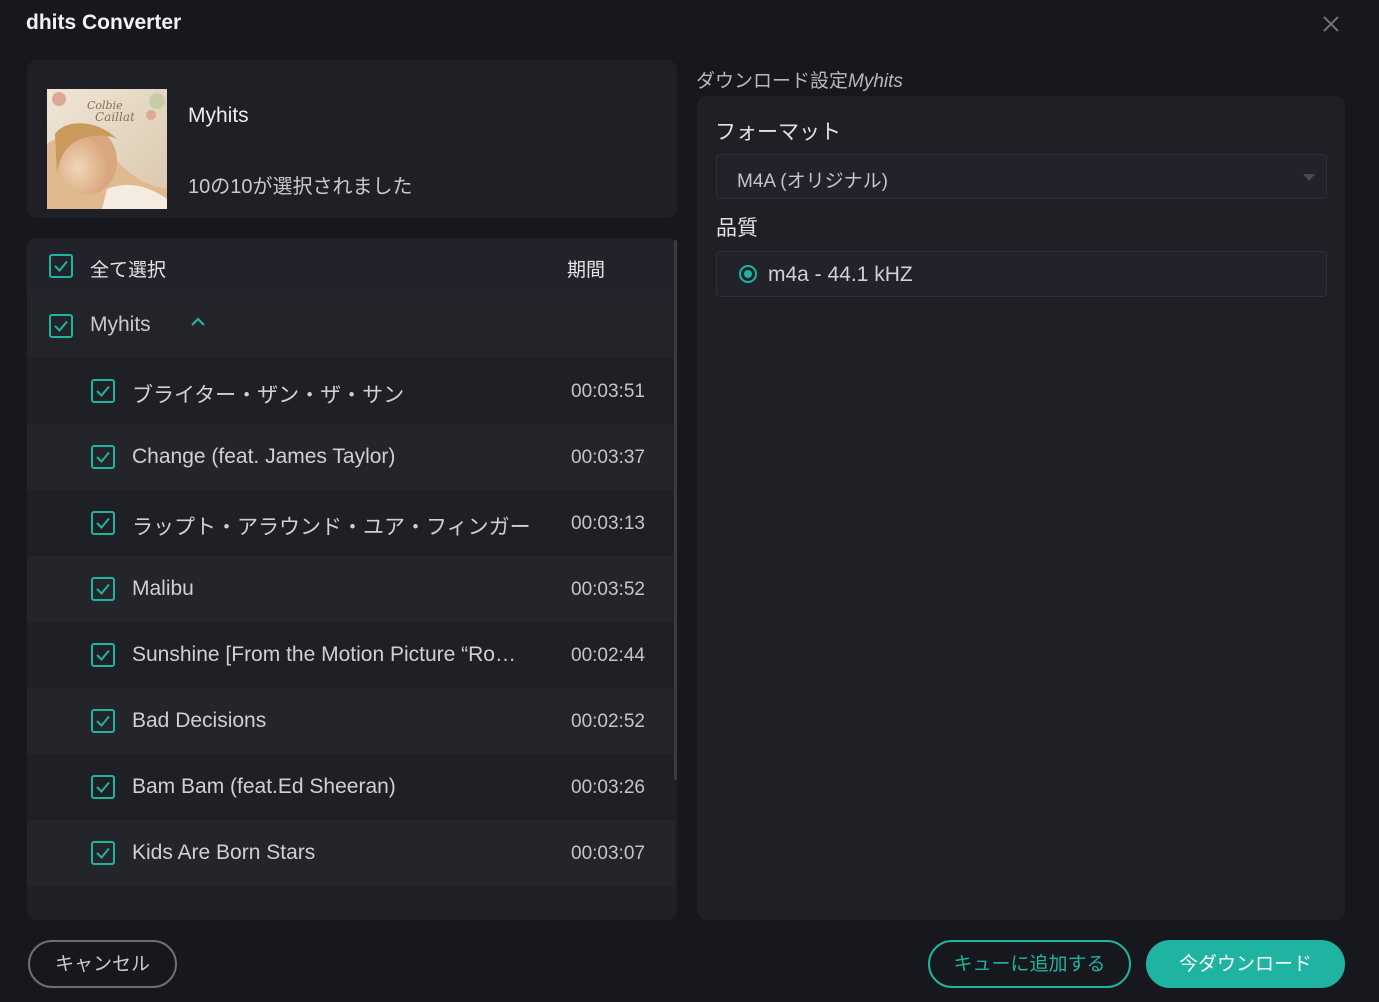 Image resolution: width=1379 pixels, height=1002 pixels. Describe the element at coordinates (120, 324) in the screenshot. I see `group-label: Myhits` at that location.